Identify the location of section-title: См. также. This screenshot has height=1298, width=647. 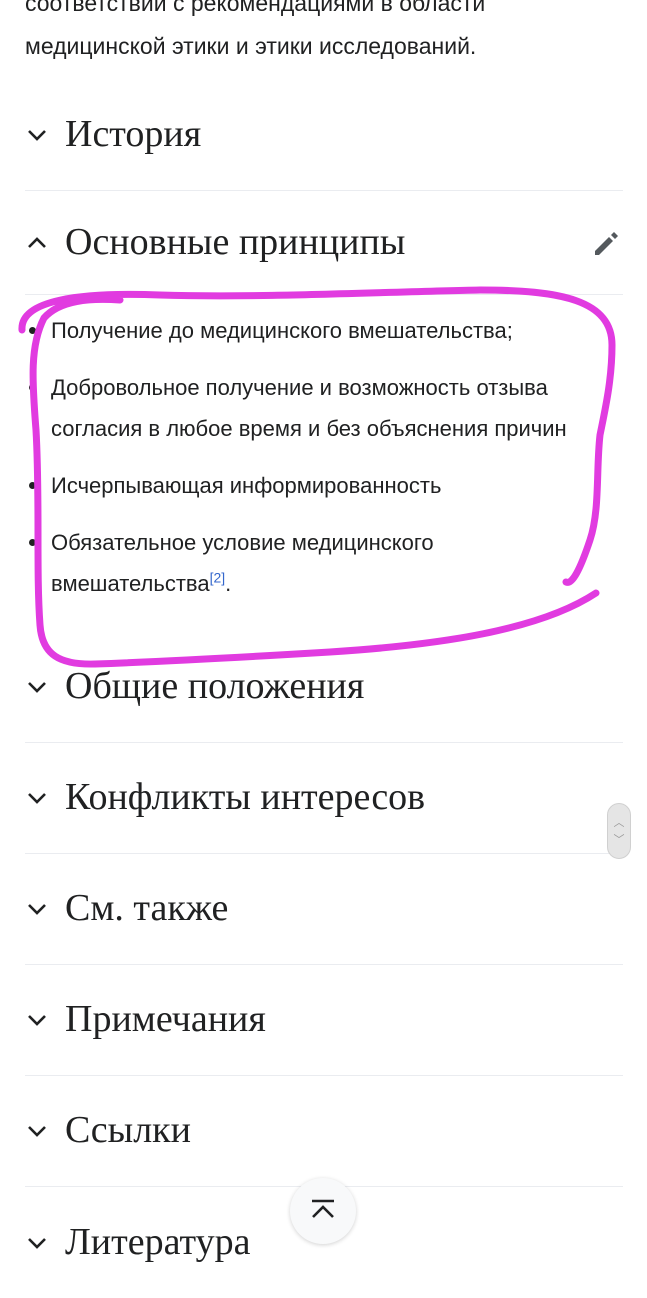
(147, 908).